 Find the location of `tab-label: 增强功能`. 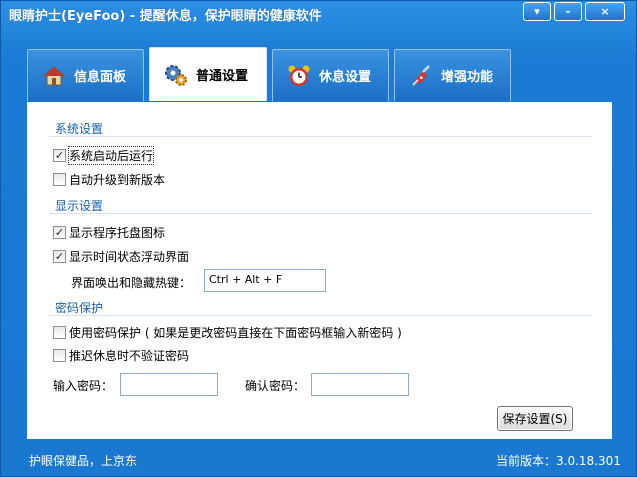

tab-label: 增强功能 is located at coordinates (467, 77).